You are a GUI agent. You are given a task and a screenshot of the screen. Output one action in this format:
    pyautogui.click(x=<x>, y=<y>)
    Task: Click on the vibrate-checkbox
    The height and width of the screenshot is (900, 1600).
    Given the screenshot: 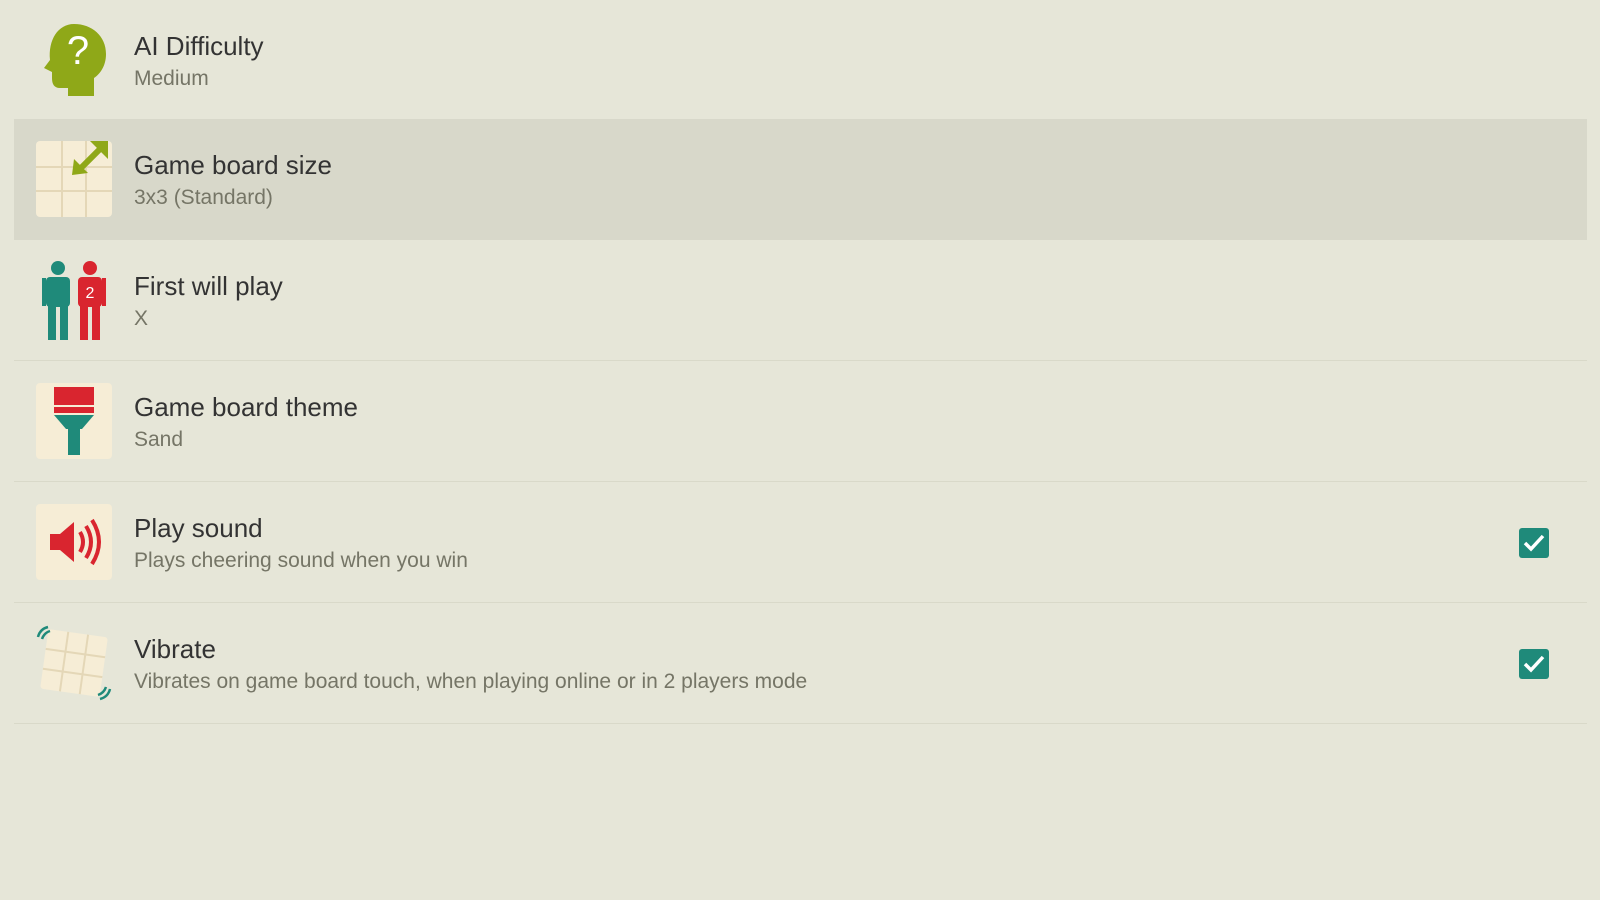 What is the action you would take?
    pyautogui.click(x=1534, y=664)
    